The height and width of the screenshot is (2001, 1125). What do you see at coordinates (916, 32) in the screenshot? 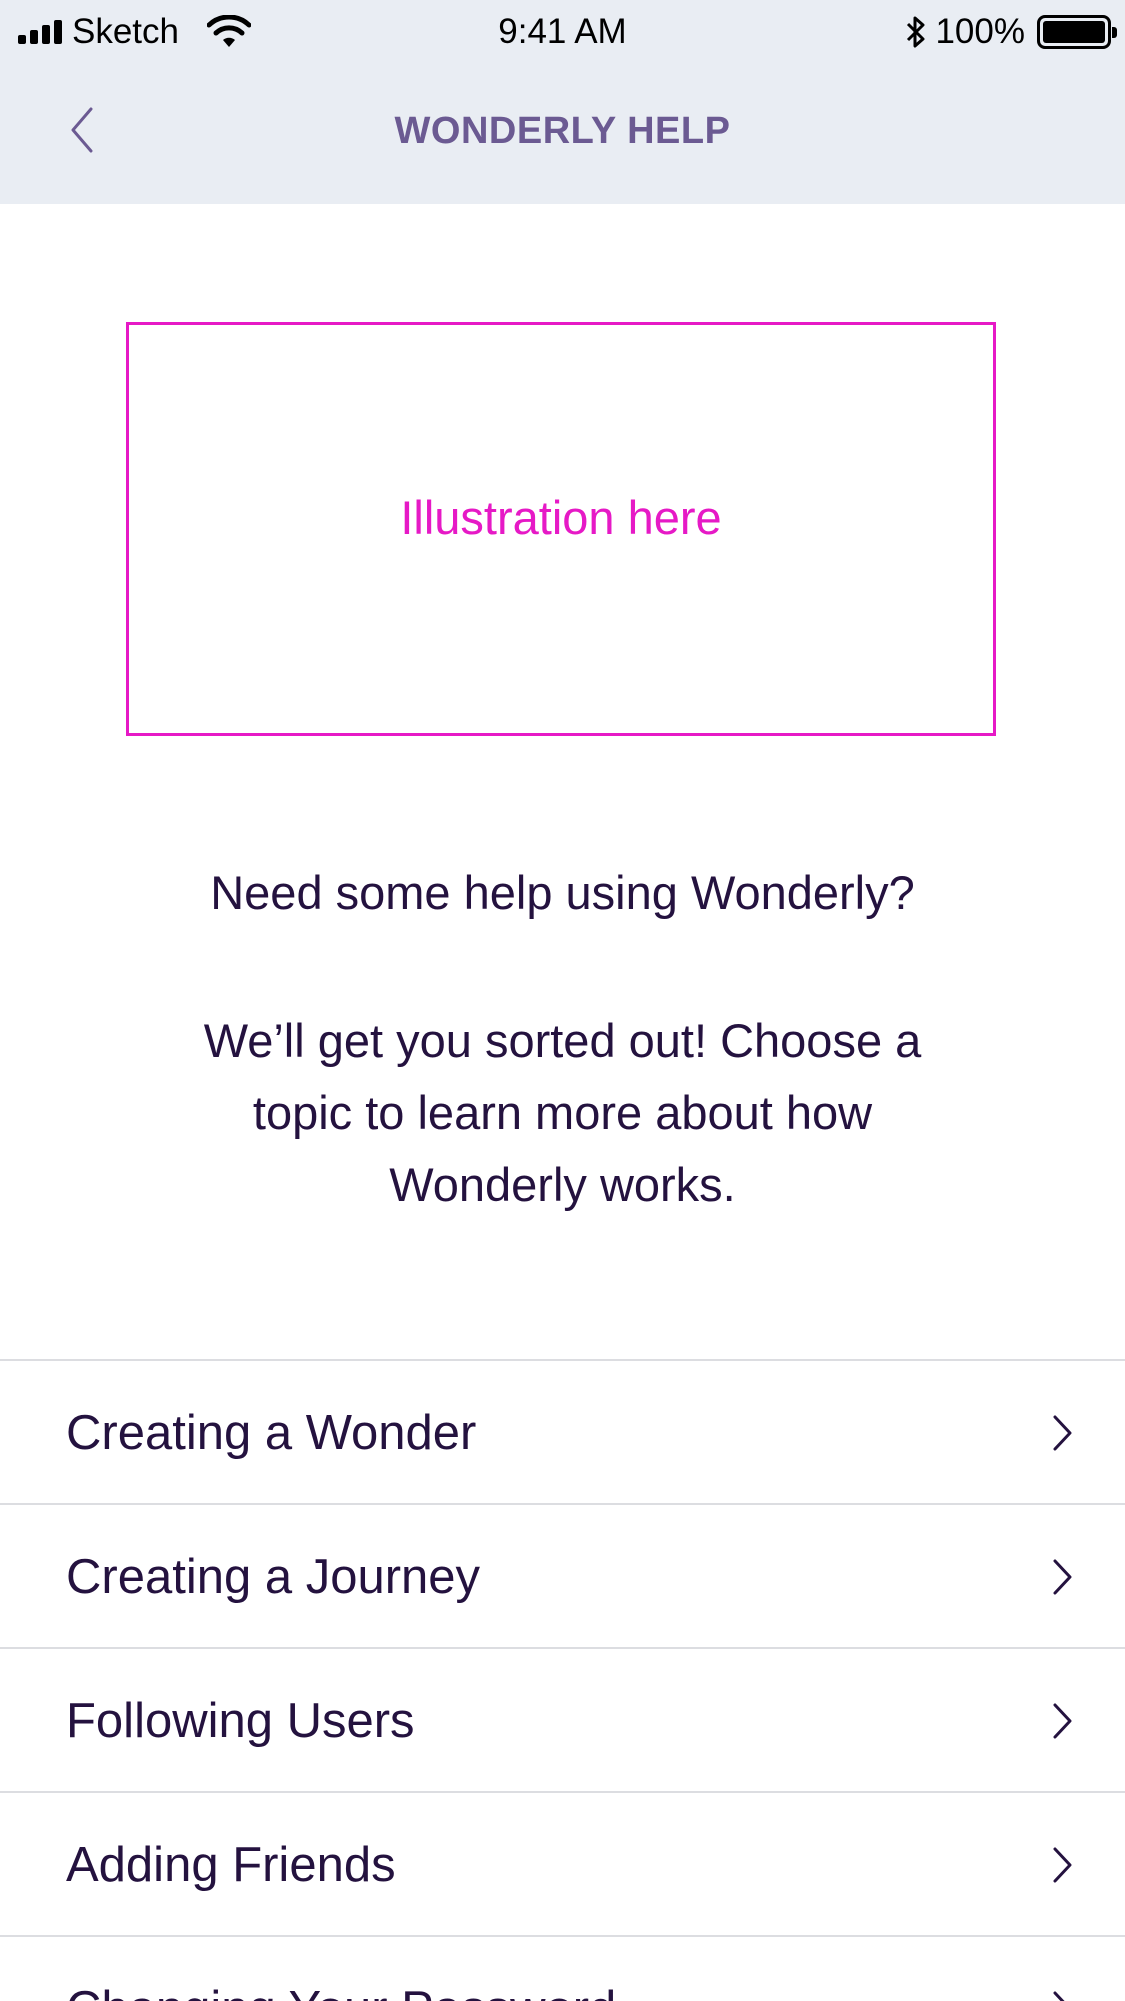
I see `bluetooth-icon` at bounding box center [916, 32].